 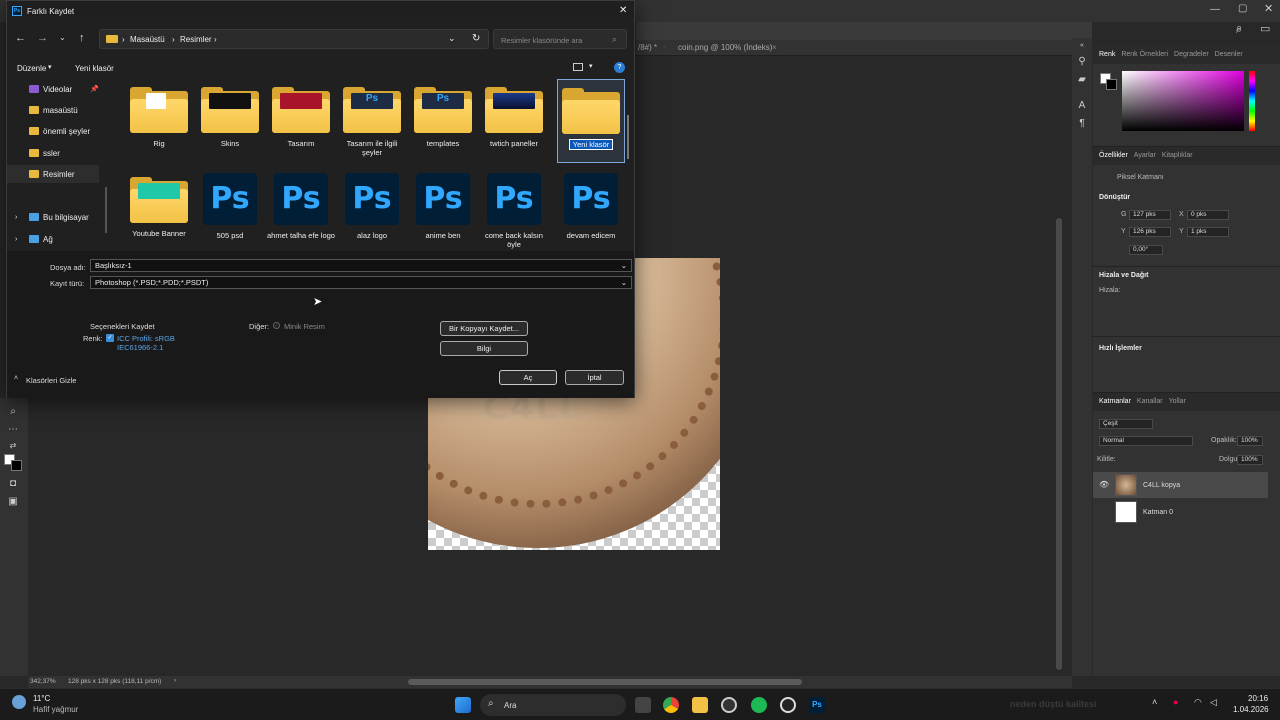 What do you see at coordinates (53, 217) in the screenshot?
I see `nav-item-bu-bilgisayar: › Bu bilgisayar` at bounding box center [53, 217].